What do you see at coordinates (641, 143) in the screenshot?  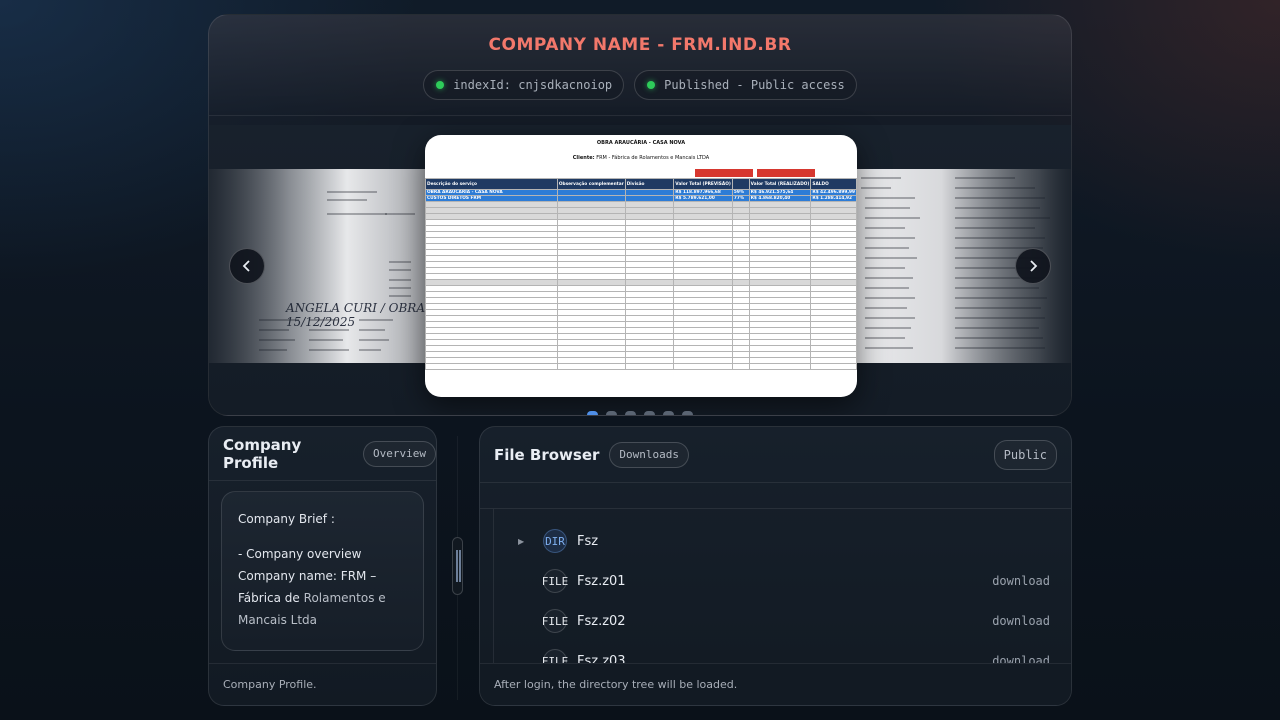 I see `sheet-title: OBRA ARAUCÁRIA - CASA NOVA` at bounding box center [641, 143].